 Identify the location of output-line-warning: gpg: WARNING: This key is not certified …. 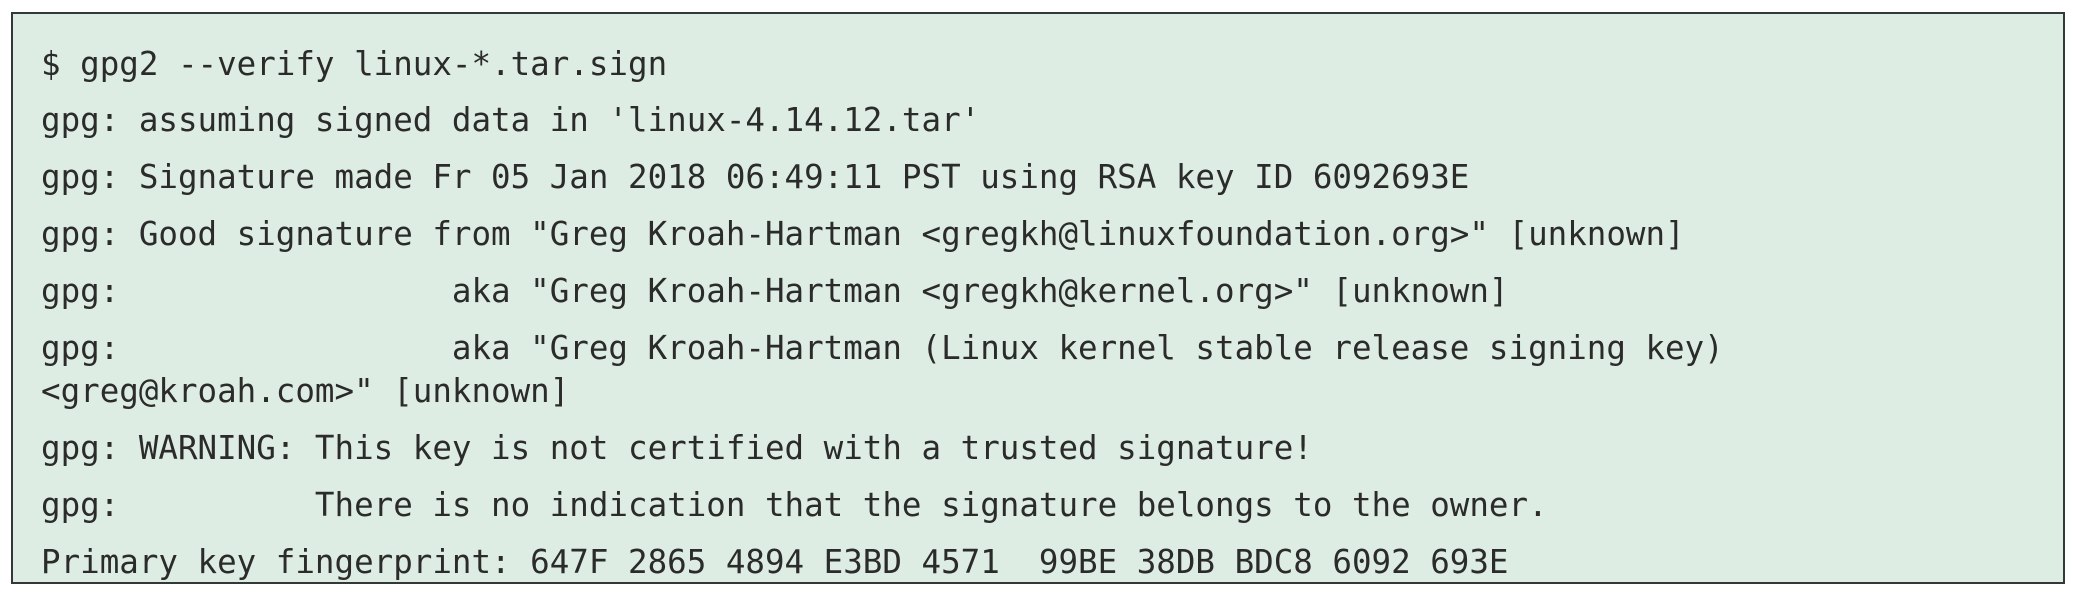
(677, 448).